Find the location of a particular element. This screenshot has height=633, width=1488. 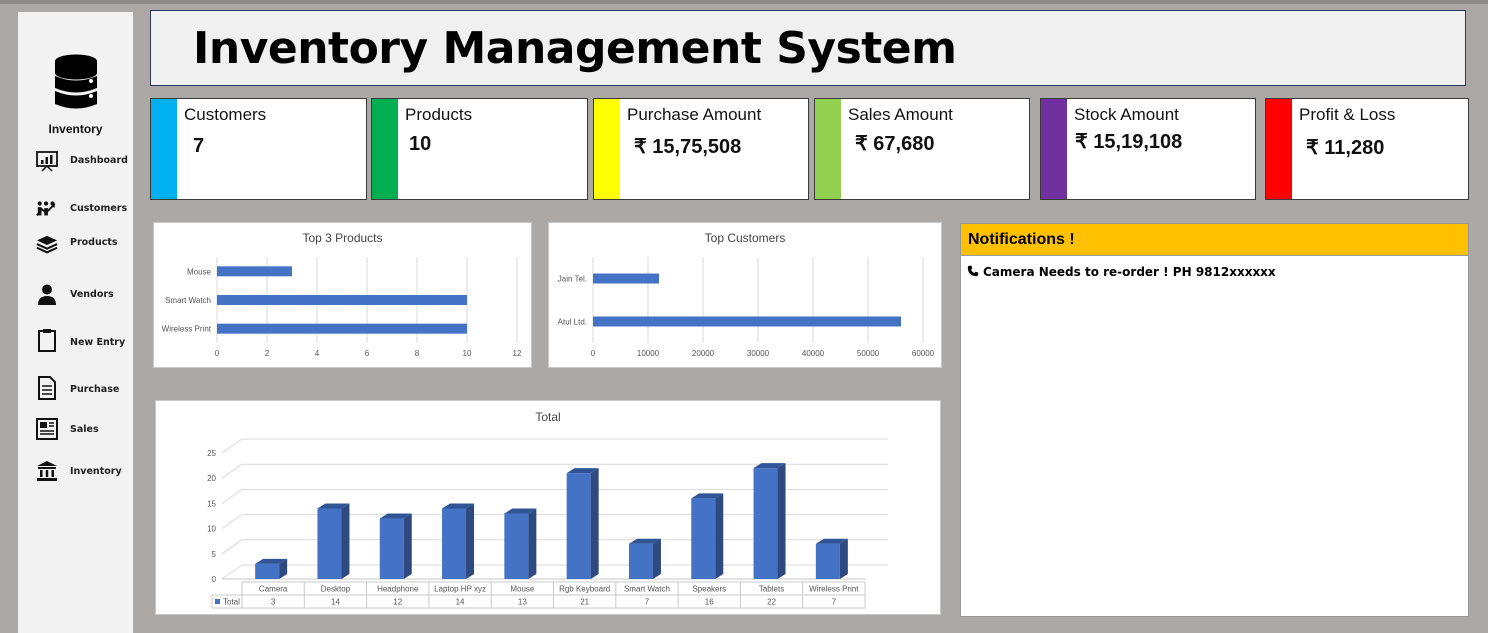

title-bar: Inventory Management System is located at coordinates (808, 48).